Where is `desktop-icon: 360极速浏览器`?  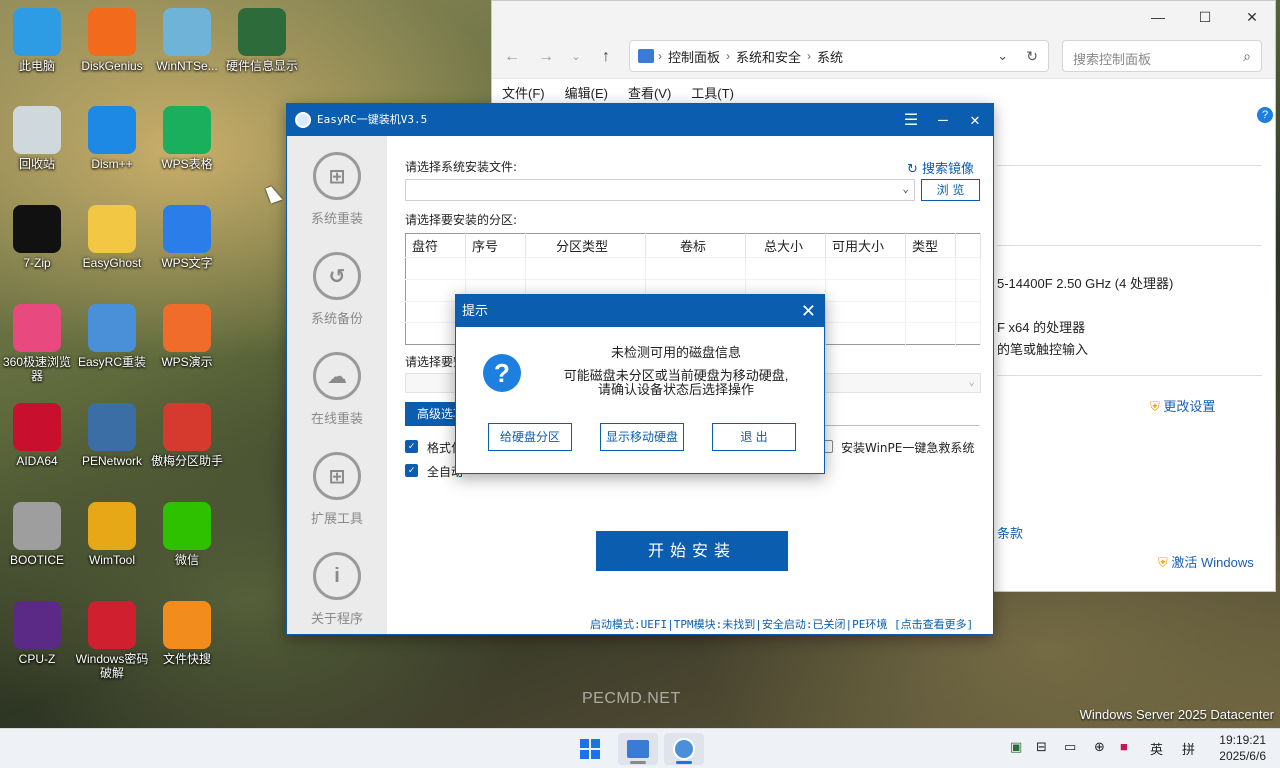 desktop-icon: 360极速浏览器 is located at coordinates (37, 343).